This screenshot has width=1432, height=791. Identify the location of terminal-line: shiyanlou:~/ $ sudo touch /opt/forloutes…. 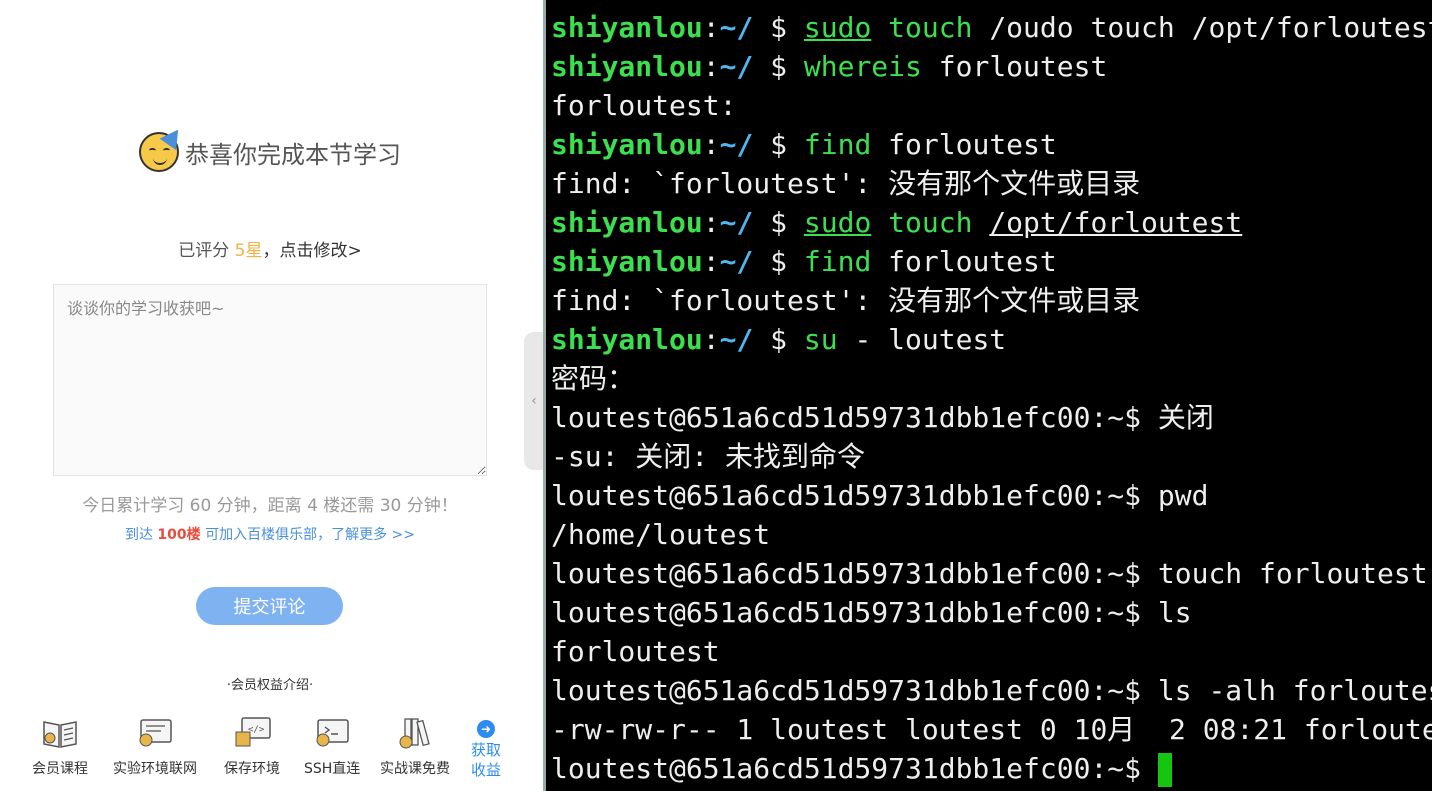
(991, 222).